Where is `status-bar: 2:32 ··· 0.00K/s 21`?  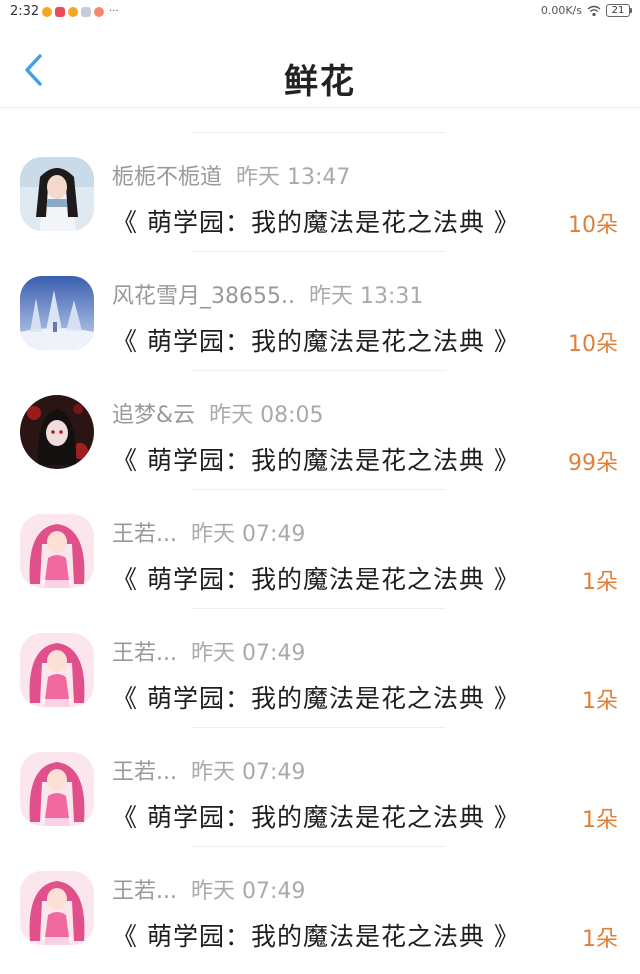 status-bar: 2:32 ··· 0.00K/s 21 is located at coordinates (320, 12).